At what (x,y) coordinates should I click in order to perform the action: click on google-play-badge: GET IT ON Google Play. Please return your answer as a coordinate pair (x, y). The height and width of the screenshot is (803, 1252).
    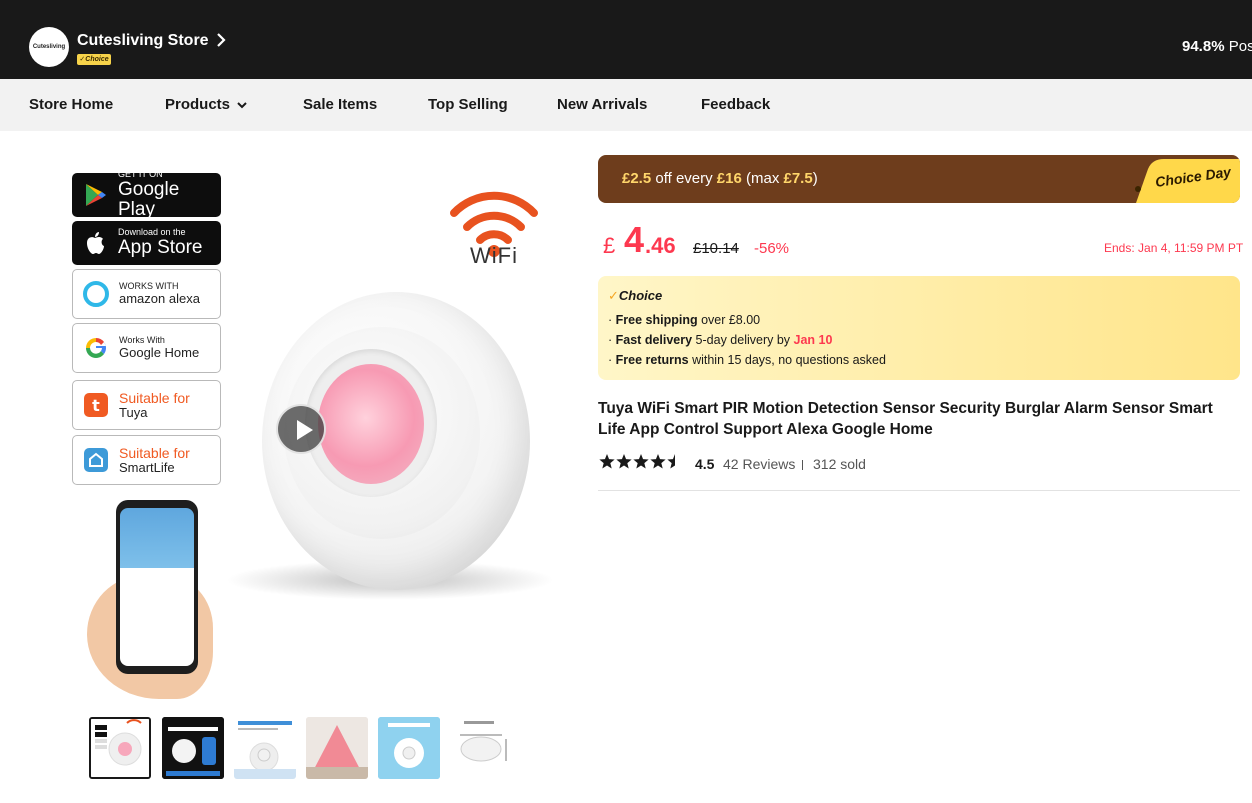
    Looking at the image, I should click on (146, 194).